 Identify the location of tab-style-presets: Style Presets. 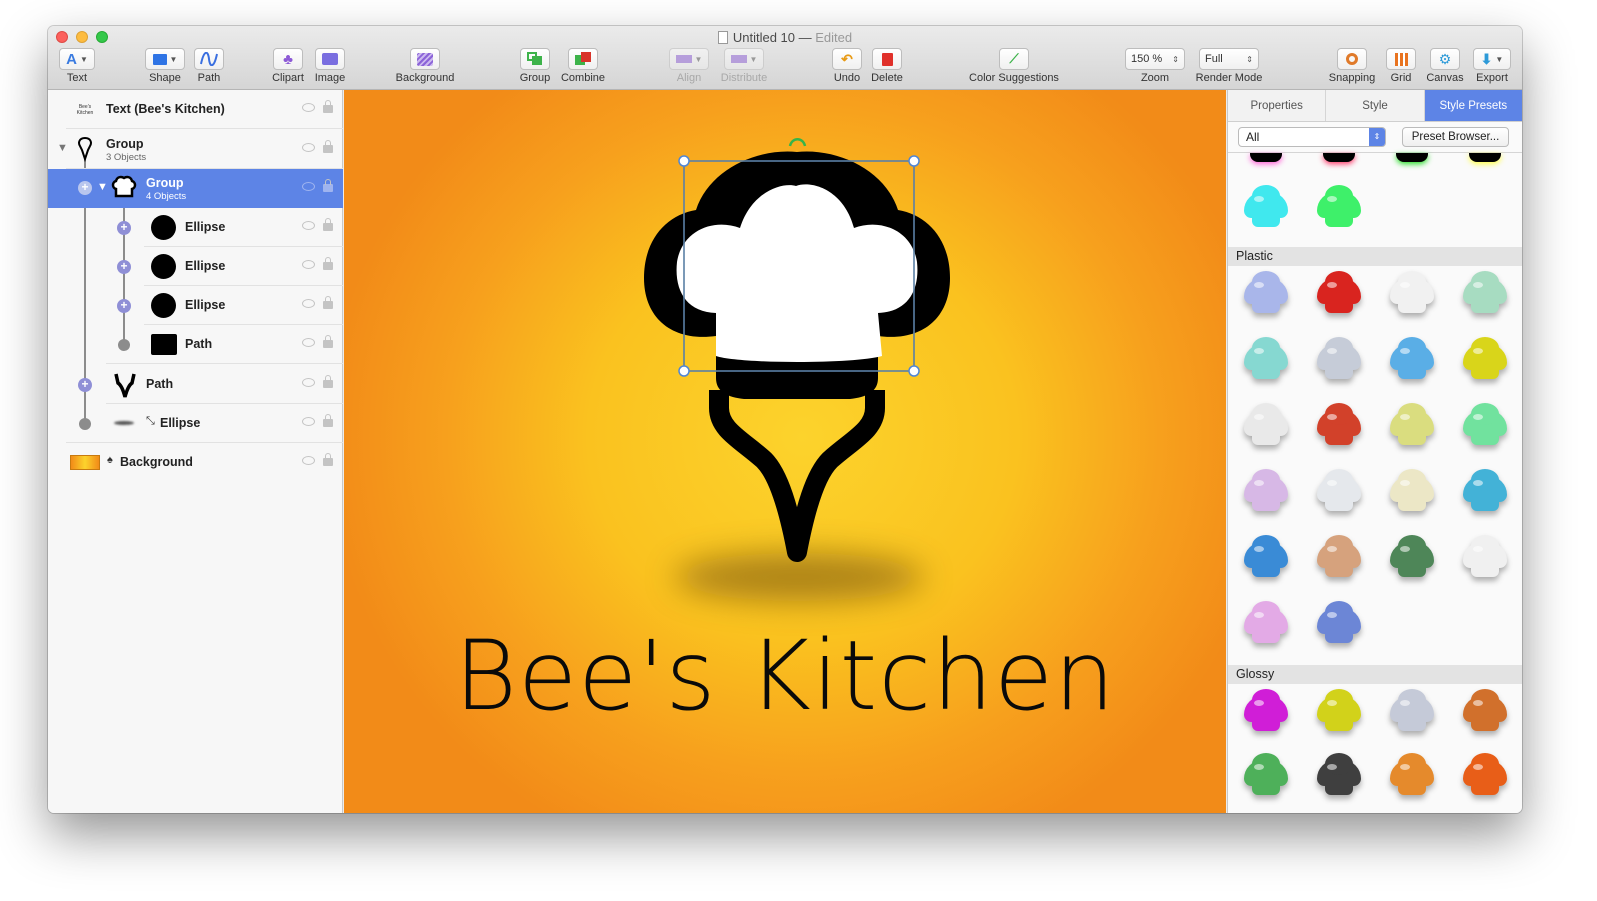
(1473, 105).